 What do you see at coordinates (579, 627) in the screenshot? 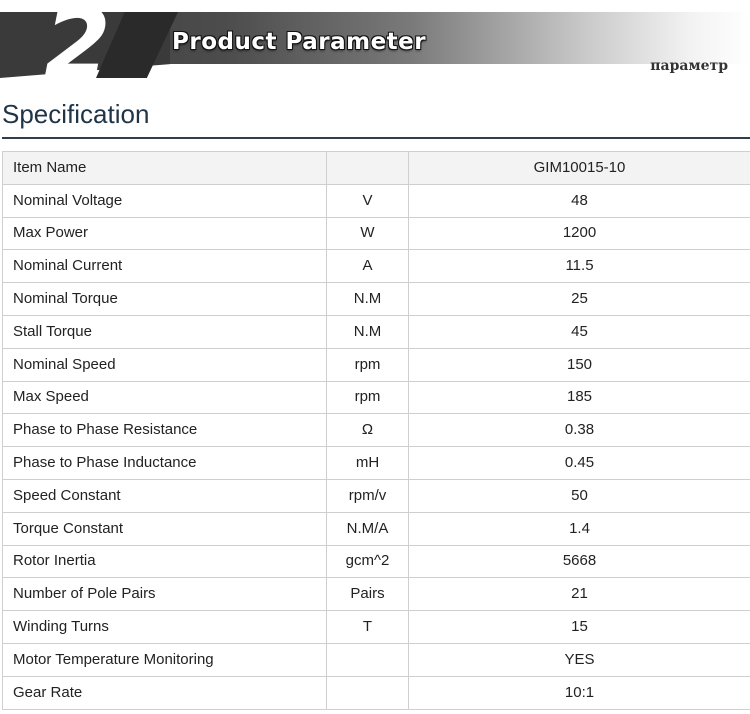
I see `cell-value: 15` at bounding box center [579, 627].